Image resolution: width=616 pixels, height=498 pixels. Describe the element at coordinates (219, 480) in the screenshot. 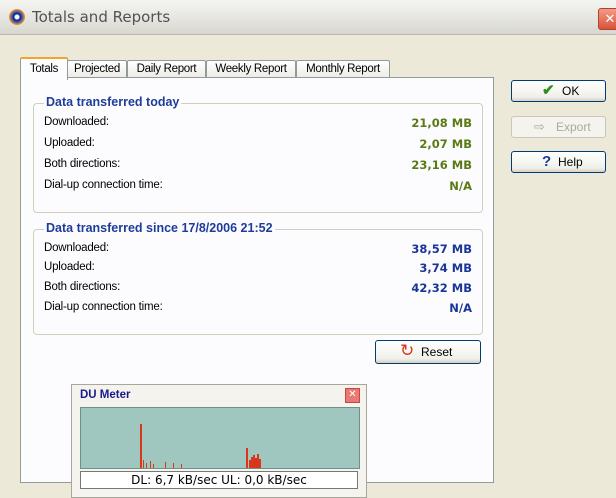

I see `du-meter-status: DL: 6,7 kB/sec UL: 0,0 kB/sec` at that location.